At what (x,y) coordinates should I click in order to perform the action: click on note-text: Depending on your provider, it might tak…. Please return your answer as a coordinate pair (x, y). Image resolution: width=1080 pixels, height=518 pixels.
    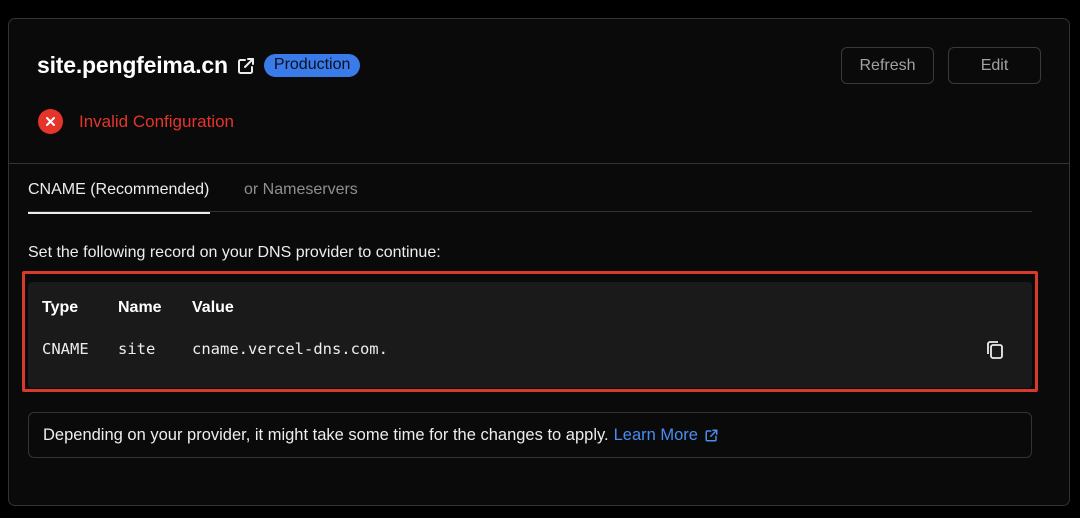
    Looking at the image, I should click on (326, 434).